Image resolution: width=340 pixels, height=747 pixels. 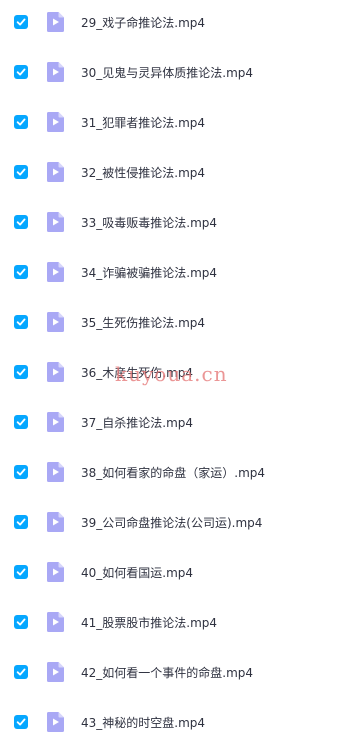 What do you see at coordinates (137, 572) in the screenshot?
I see `file-name: 40_如何看国运.mp4` at bounding box center [137, 572].